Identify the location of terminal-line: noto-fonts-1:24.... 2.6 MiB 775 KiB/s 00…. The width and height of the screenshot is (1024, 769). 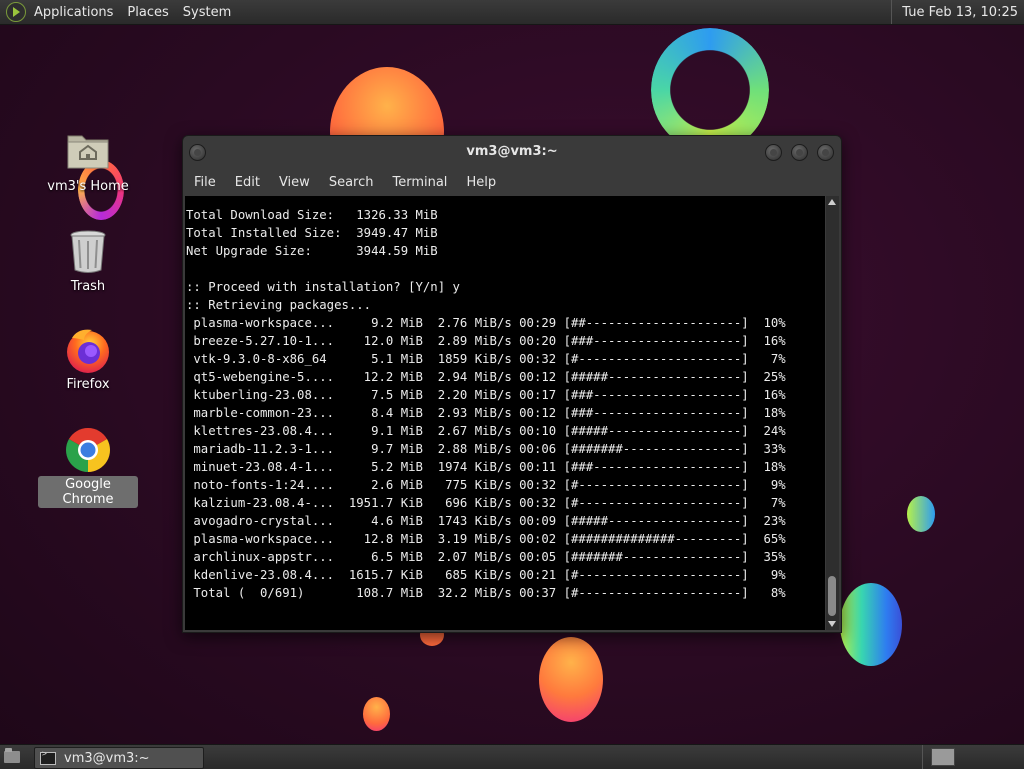
(486, 485).